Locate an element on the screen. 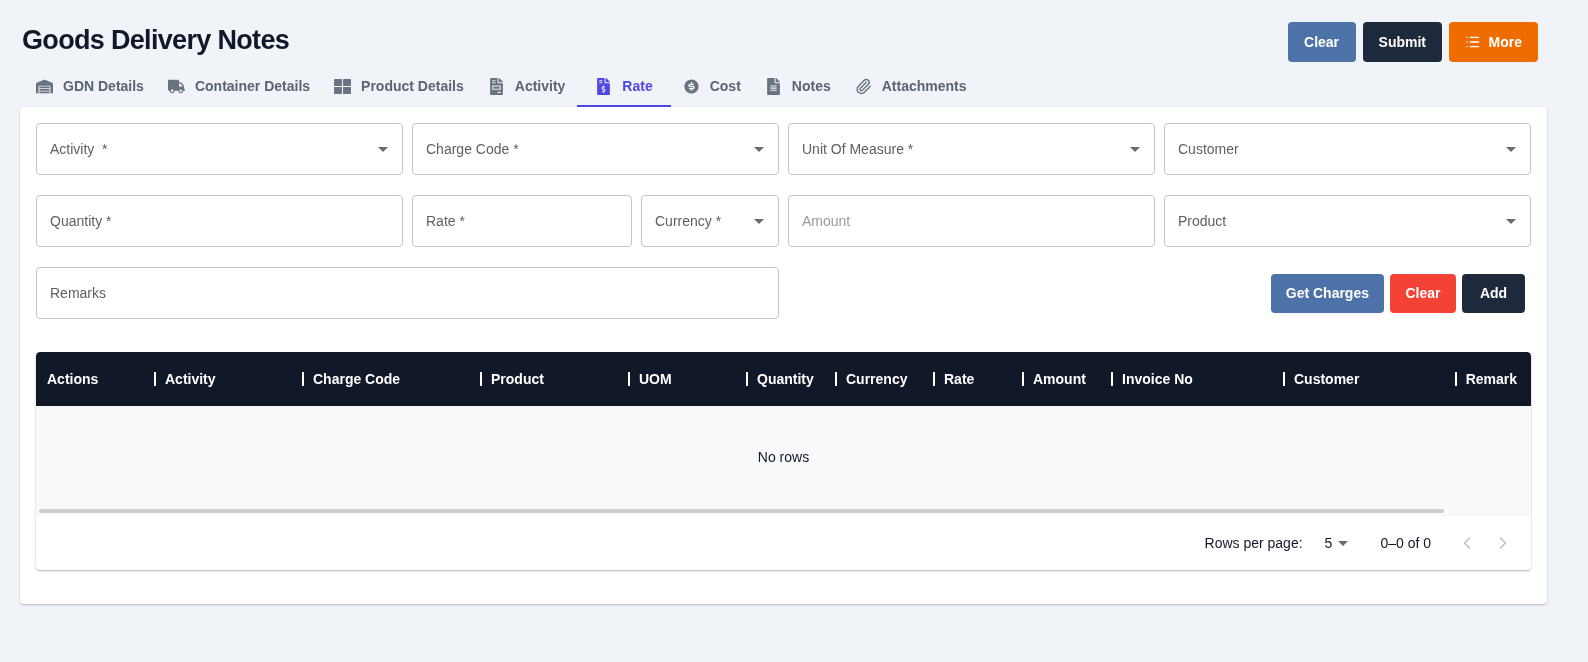  empty-message: No rows is located at coordinates (783, 457).